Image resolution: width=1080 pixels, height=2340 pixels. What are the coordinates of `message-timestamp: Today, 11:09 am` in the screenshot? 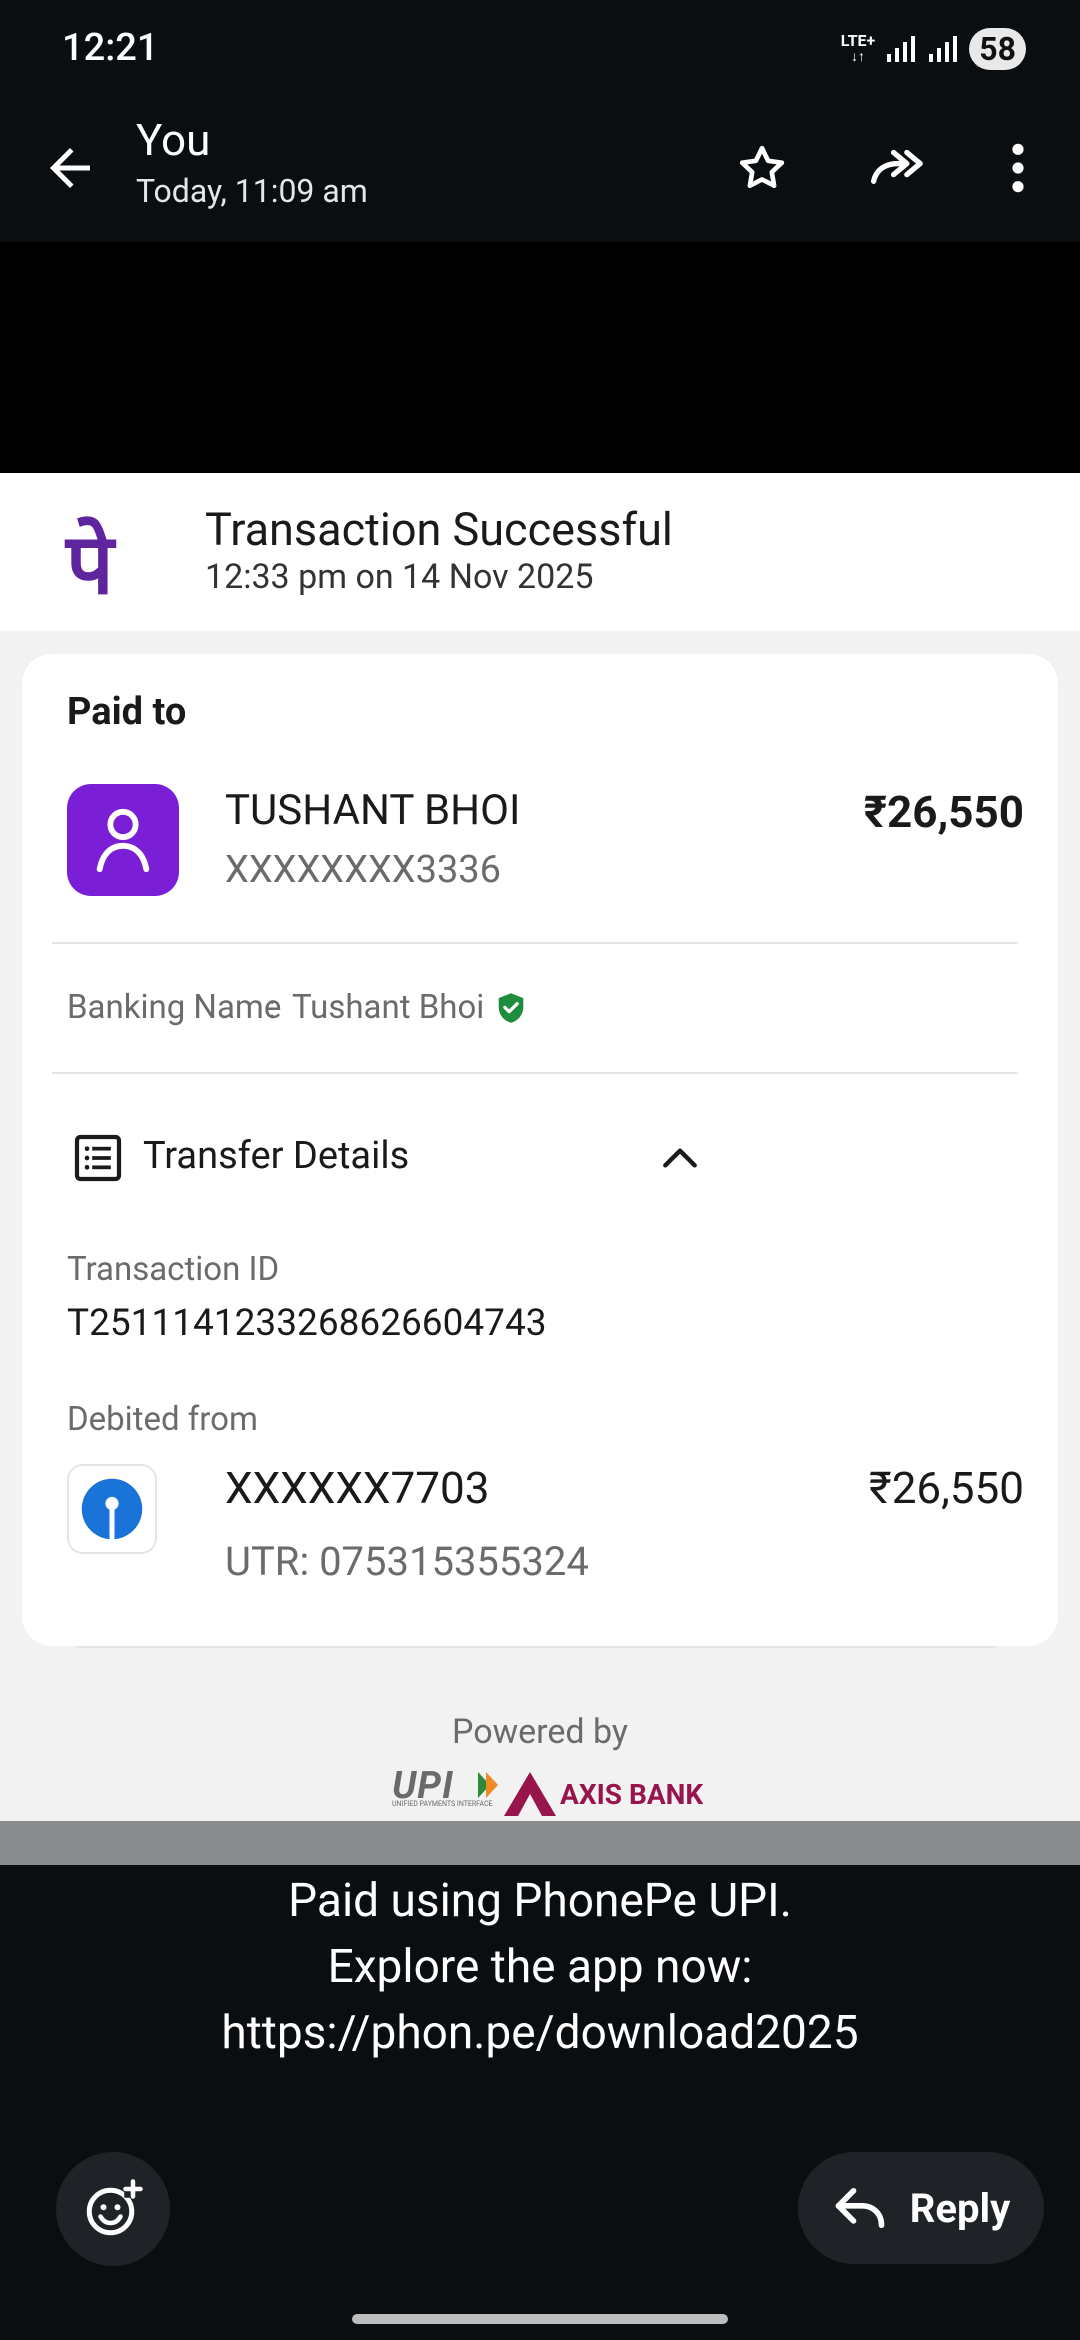 It's located at (252, 191).